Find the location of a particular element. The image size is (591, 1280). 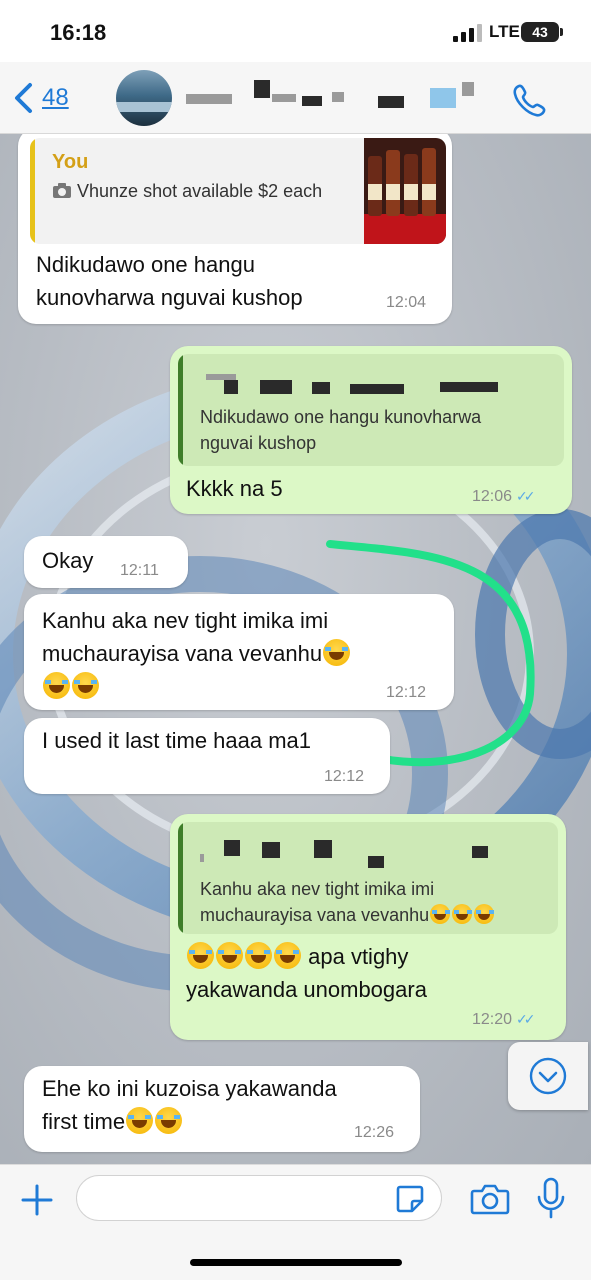

message-text-line-2: muchaurayisa vana vevanhu is located at coordinates (182, 653).